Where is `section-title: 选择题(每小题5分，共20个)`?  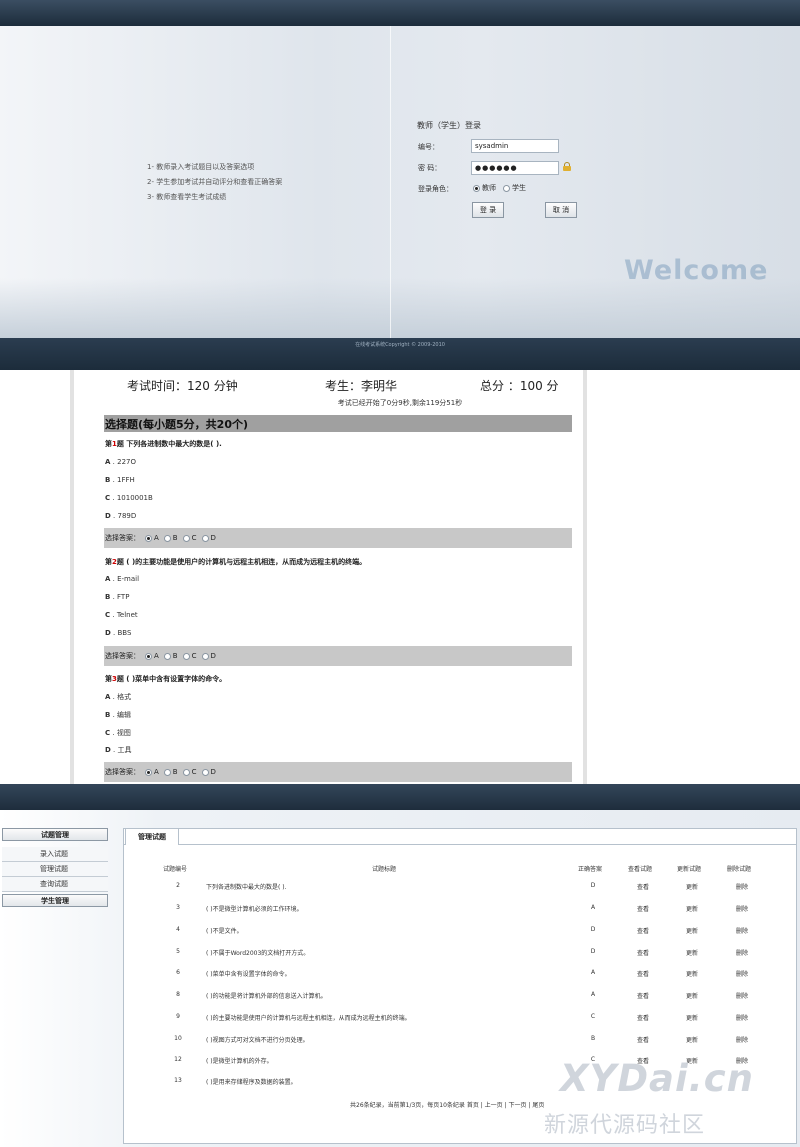
section-title: 选择题(每小题5分，共20个) is located at coordinates (177, 424).